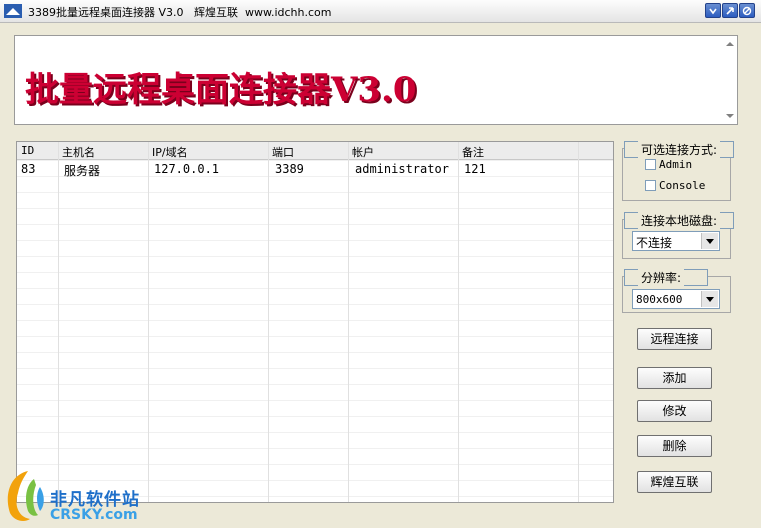 The width and height of the screenshot is (761, 528). Describe the element at coordinates (730, 80) in the screenshot. I see `banner-scrollbar` at that location.